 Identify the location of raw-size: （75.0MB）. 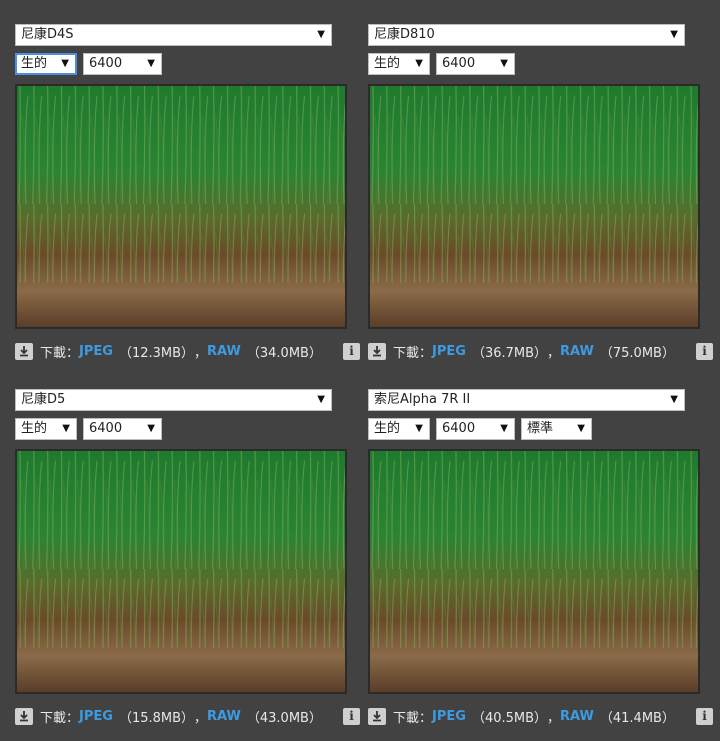
(637, 353).